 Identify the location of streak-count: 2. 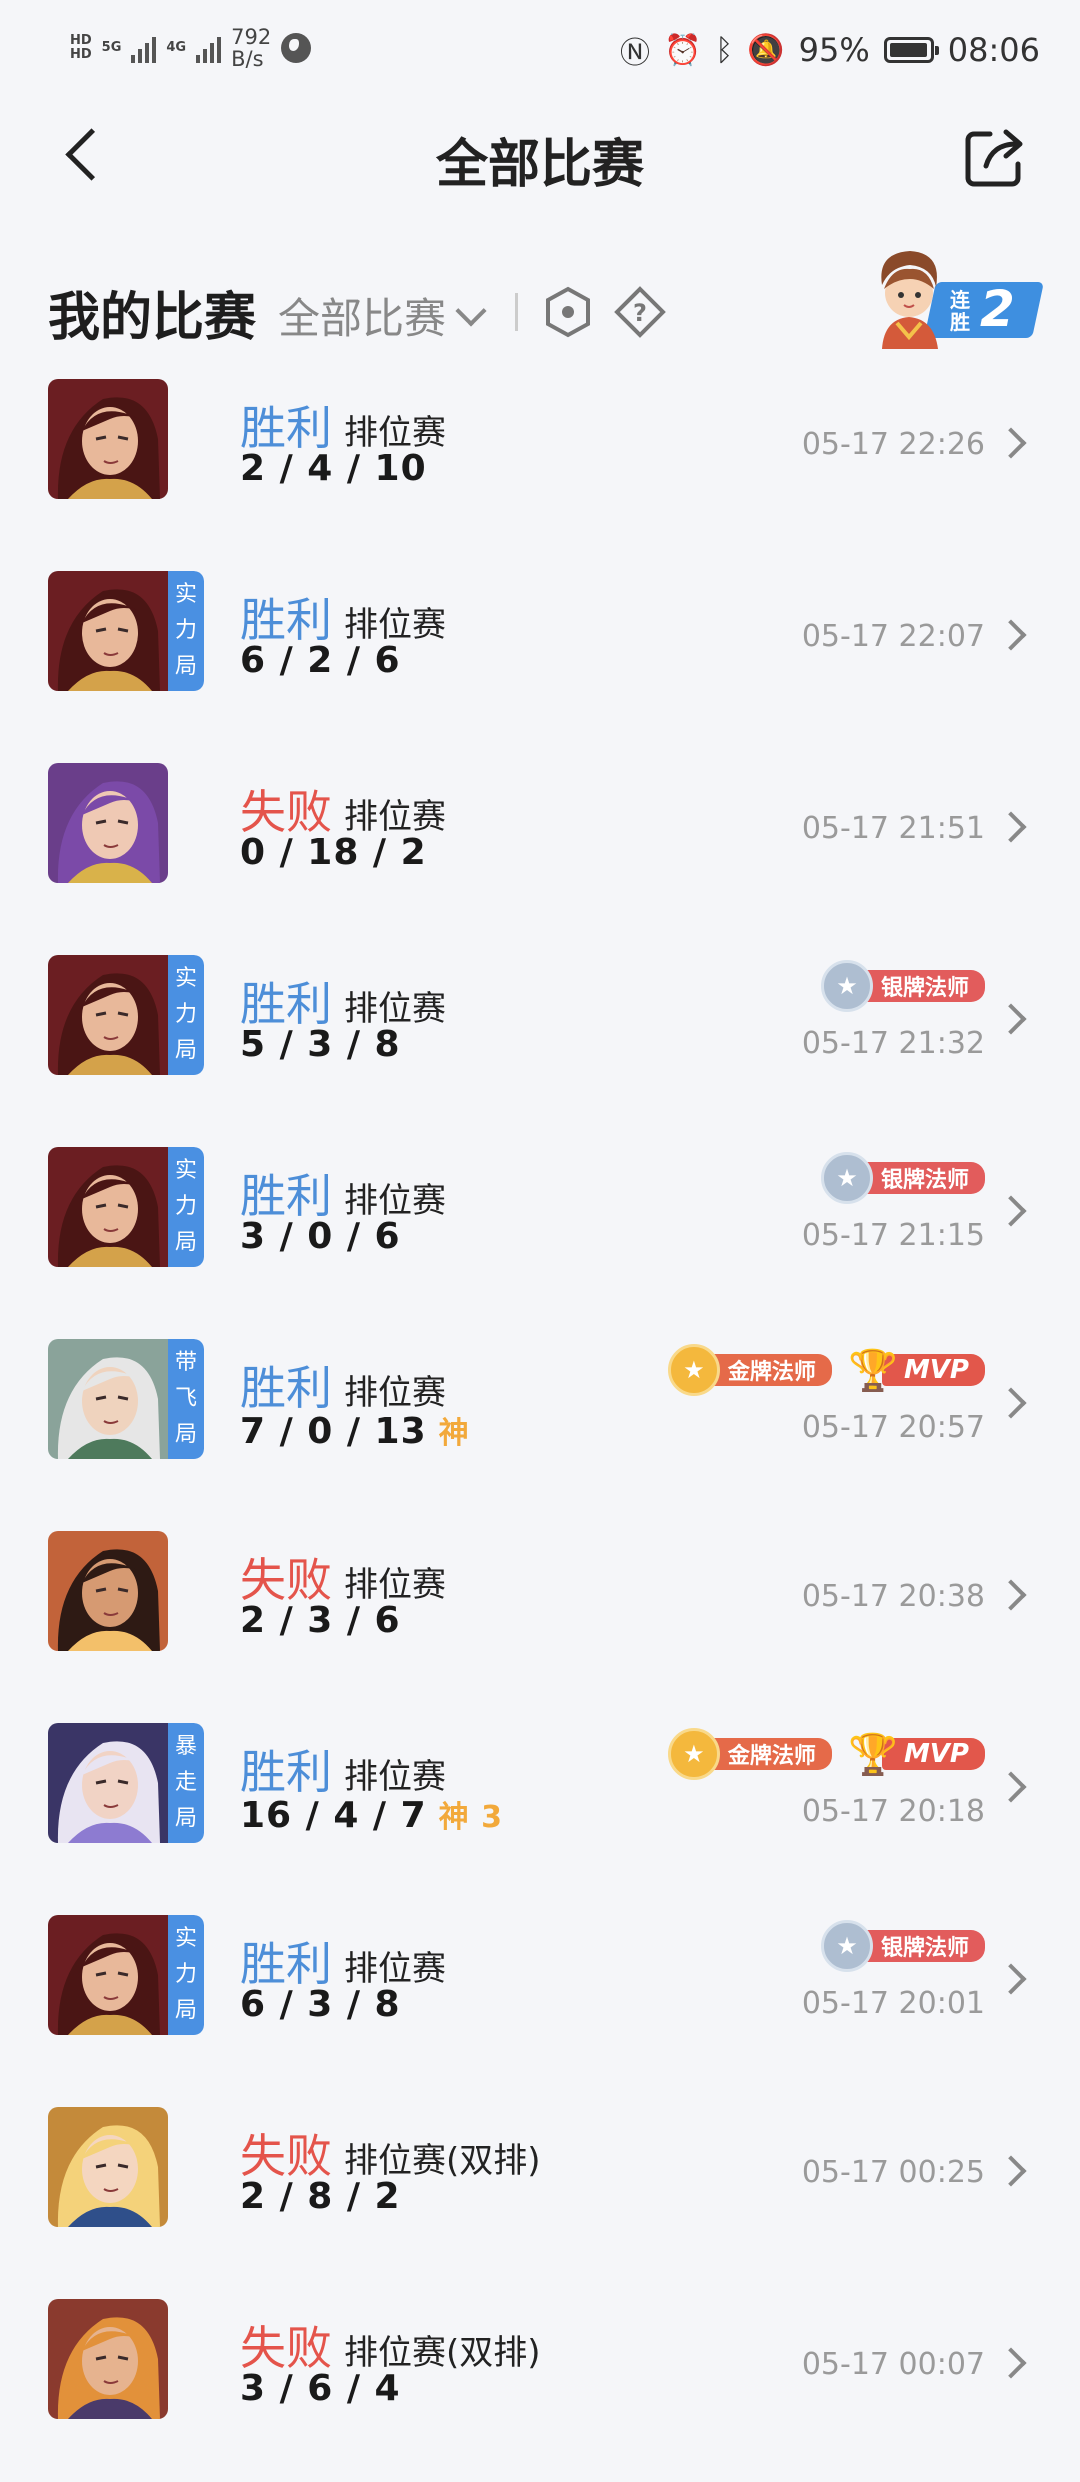
(997, 309).